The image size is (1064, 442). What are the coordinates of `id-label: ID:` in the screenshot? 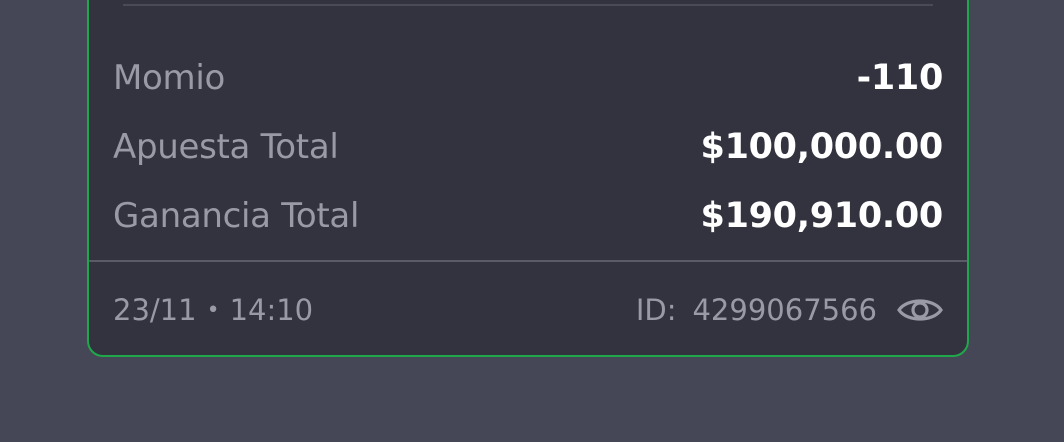 It's located at (656, 310).